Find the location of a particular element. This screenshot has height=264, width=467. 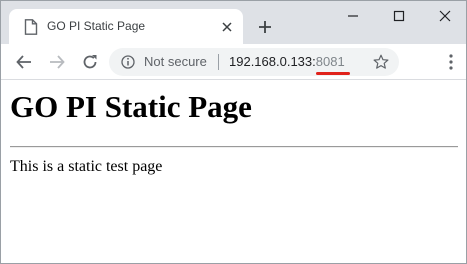

minimize-icon is located at coordinates (353, 16).